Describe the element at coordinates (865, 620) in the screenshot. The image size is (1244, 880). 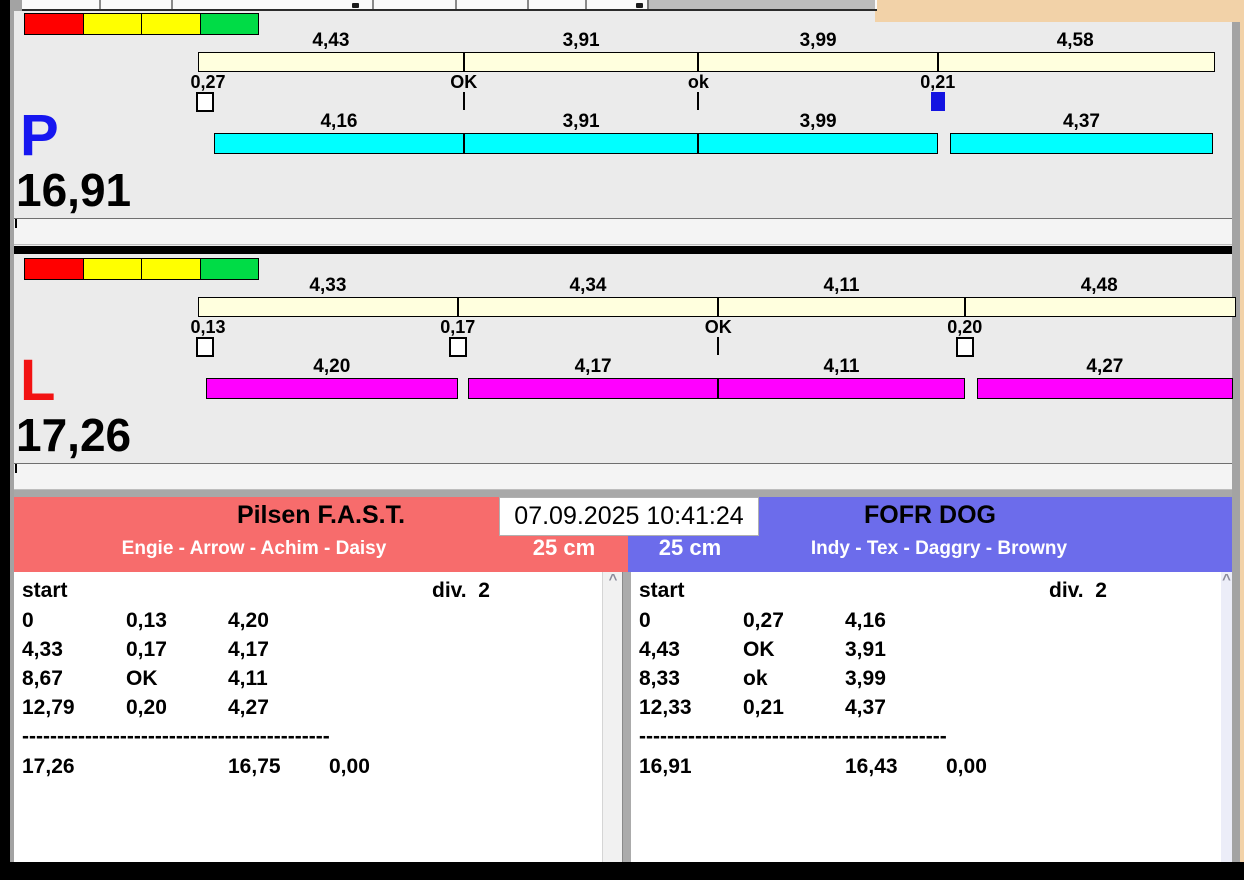
I see `dog-time-cell: 4,16` at that location.